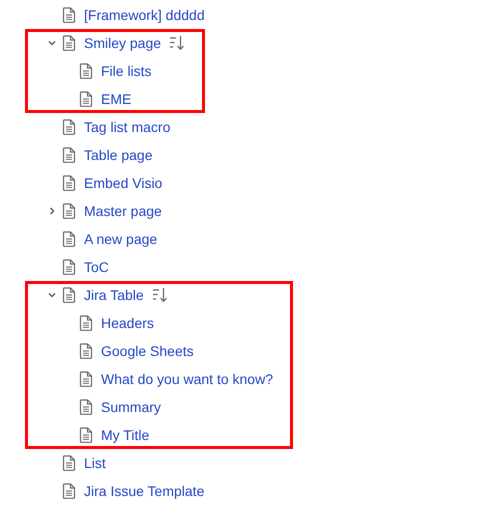  What do you see at coordinates (125, 435) in the screenshot?
I see `page-link: My Title` at bounding box center [125, 435].